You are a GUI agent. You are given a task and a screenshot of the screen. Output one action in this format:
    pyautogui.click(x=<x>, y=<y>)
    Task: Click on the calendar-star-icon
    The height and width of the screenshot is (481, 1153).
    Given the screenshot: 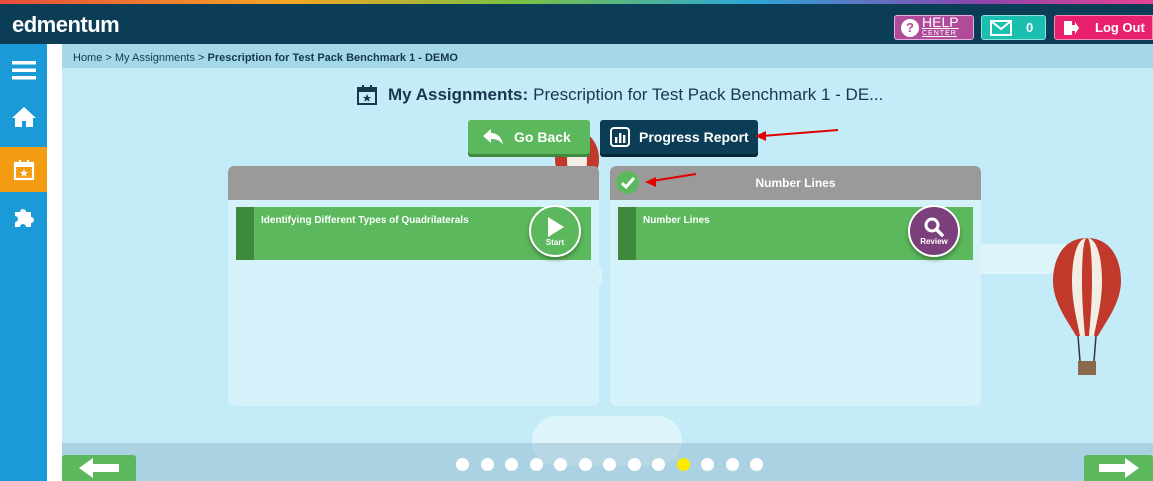 What is the action you would take?
    pyautogui.click(x=23, y=169)
    